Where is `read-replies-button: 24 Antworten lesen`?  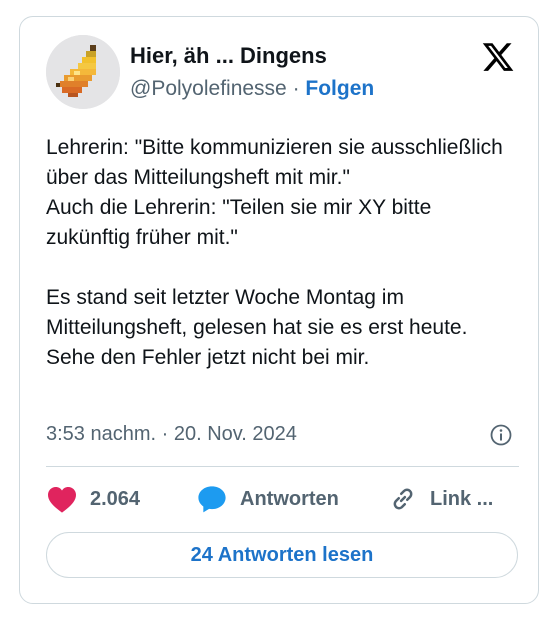 read-replies-button: 24 Antworten lesen is located at coordinates (282, 555).